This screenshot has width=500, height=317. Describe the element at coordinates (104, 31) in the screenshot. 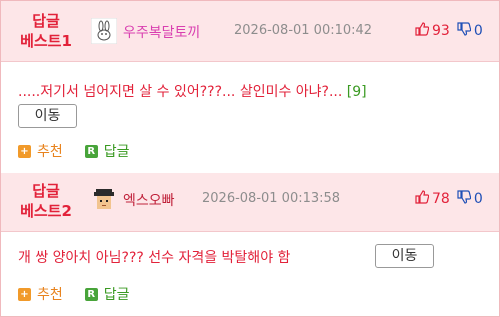

I see `bunny-icon` at that location.